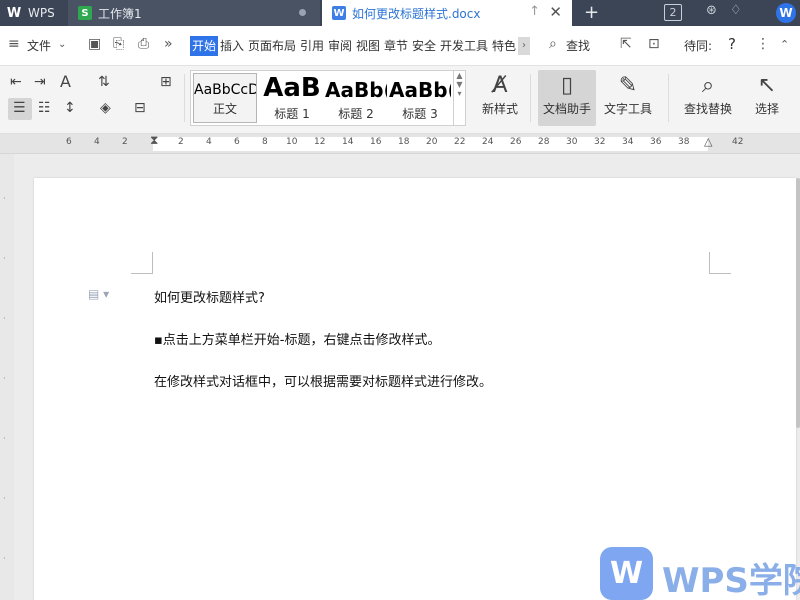 The image size is (800, 600). I want to click on skin-icon: ♢, so click(736, 10).